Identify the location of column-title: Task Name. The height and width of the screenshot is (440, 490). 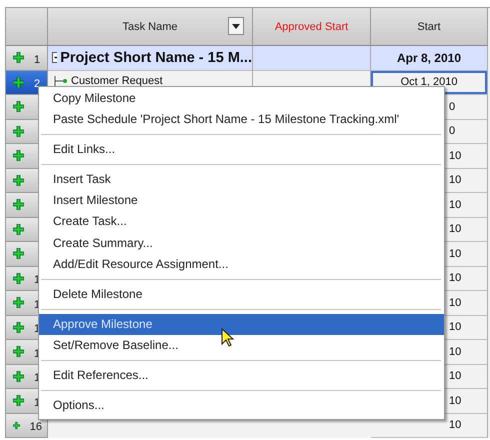
(150, 26).